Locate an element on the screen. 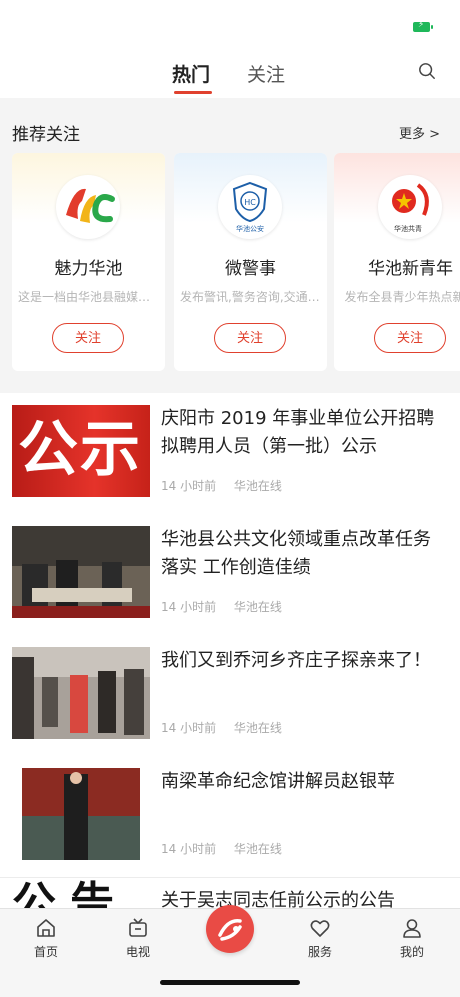 This screenshot has width=460, height=997. status-bar: ⚡ is located at coordinates (230, 22).